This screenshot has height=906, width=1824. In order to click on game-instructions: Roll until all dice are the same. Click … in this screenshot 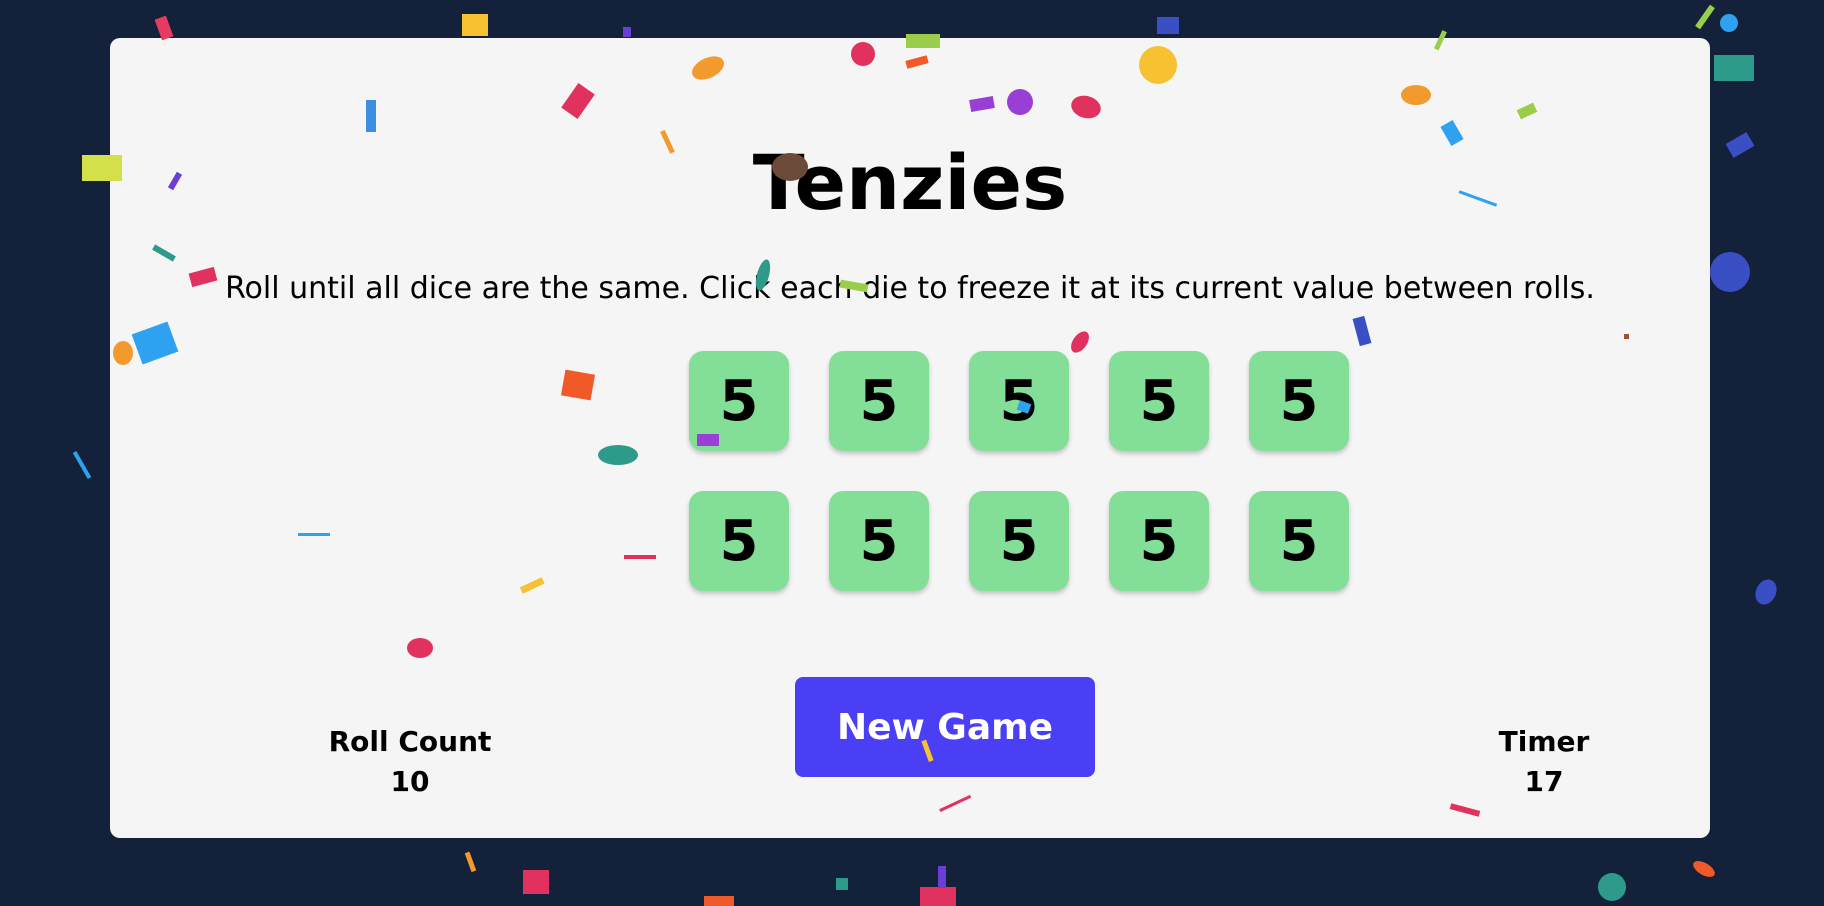, I will do `click(910, 288)`.